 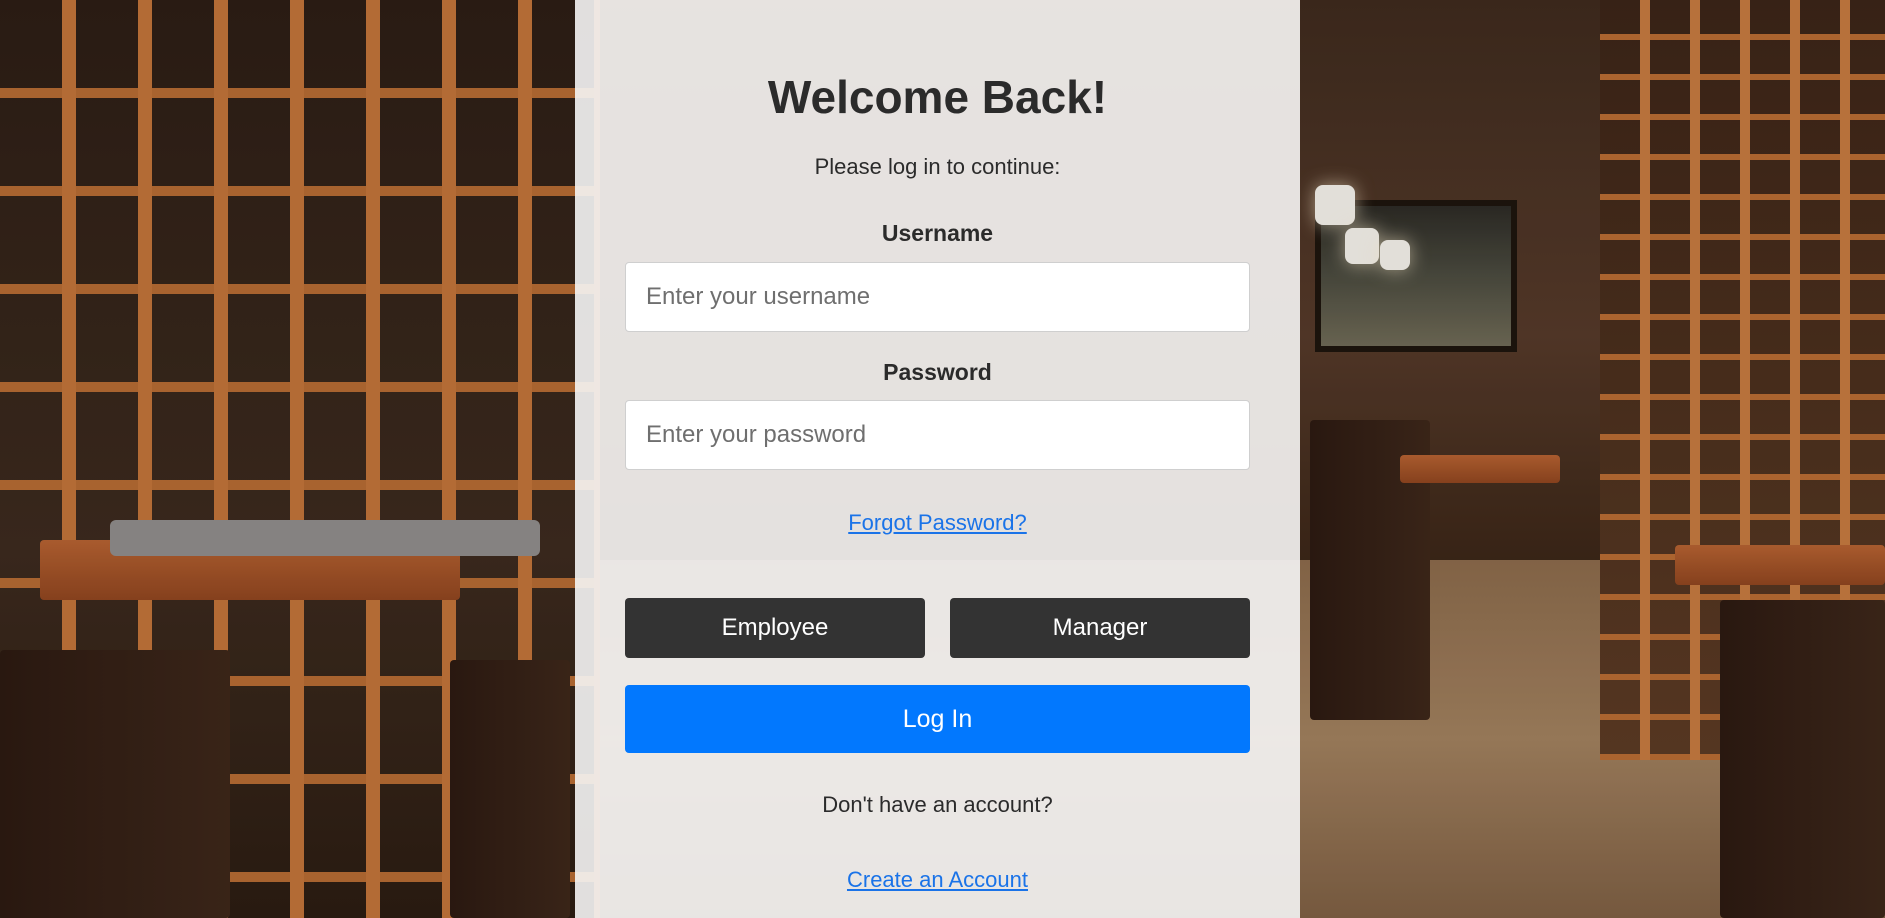 What do you see at coordinates (937, 880) in the screenshot?
I see `create-account-link: Create an Account` at bounding box center [937, 880].